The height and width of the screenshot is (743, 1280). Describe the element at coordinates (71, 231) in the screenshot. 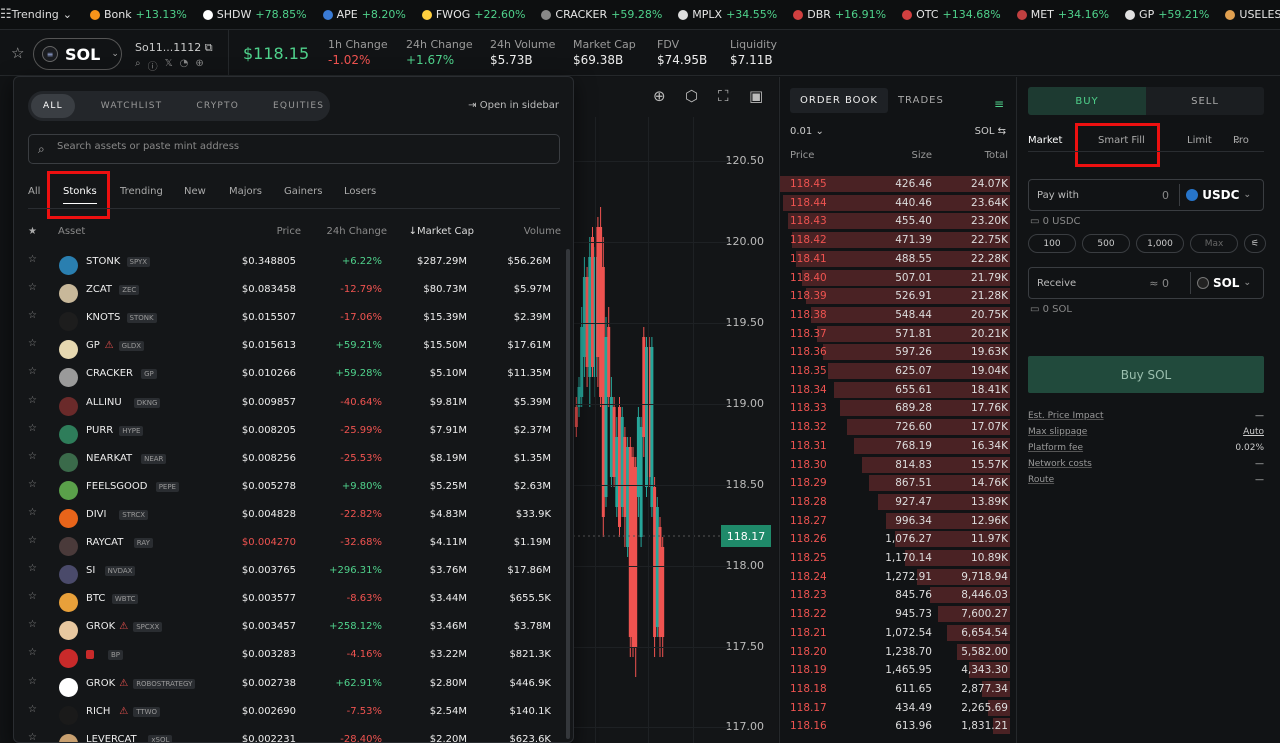

I see `col-asset: Asset` at that location.